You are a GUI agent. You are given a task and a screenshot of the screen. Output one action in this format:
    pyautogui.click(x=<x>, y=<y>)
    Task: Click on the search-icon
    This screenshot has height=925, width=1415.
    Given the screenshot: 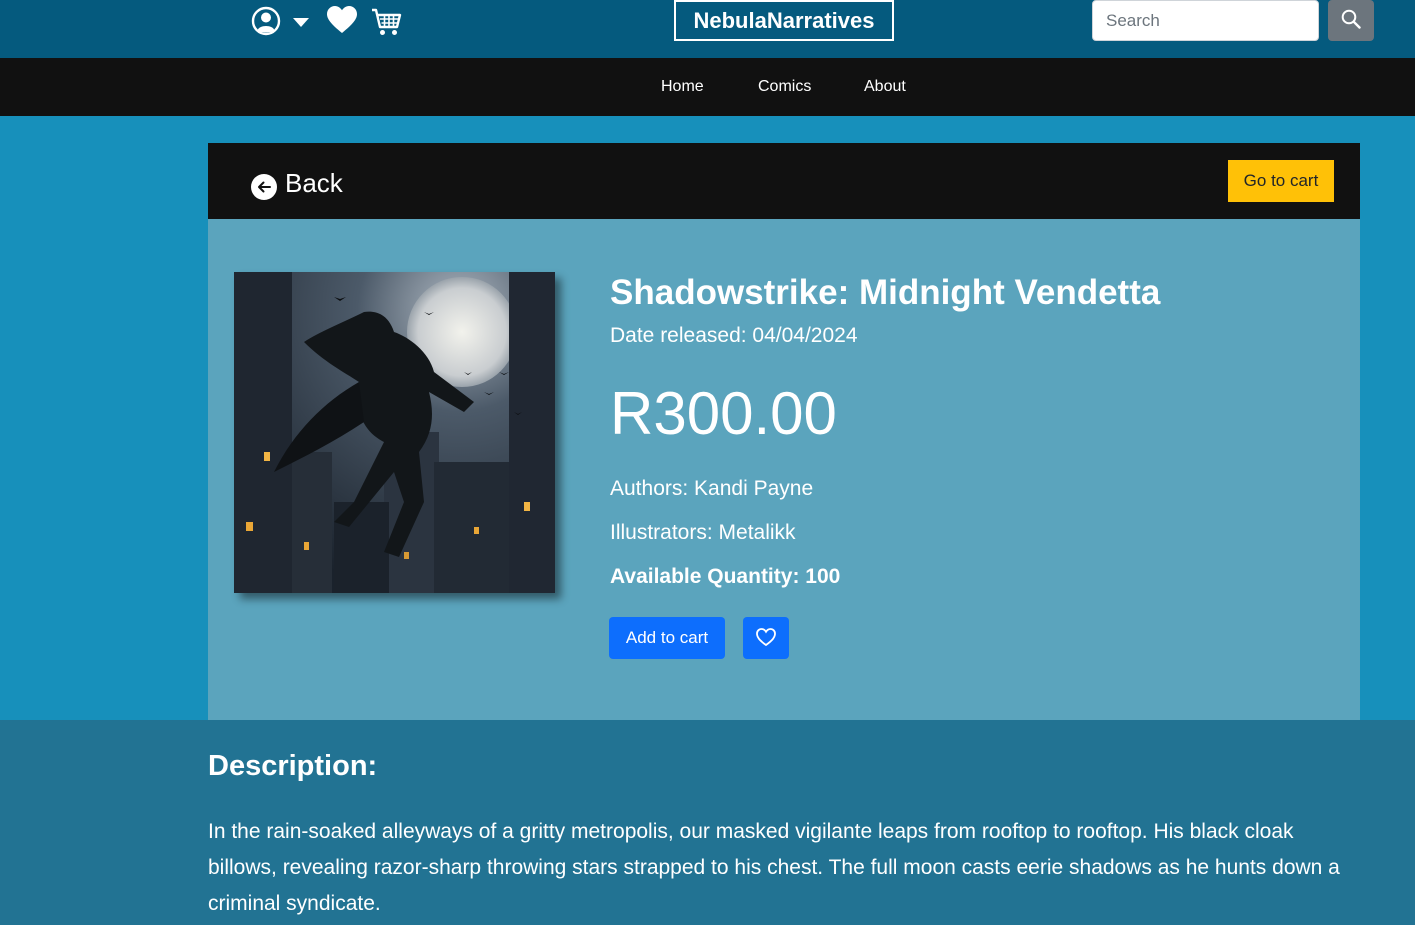 What is the action you would take?
    pyautogui.click(x=1351, y=20)
    